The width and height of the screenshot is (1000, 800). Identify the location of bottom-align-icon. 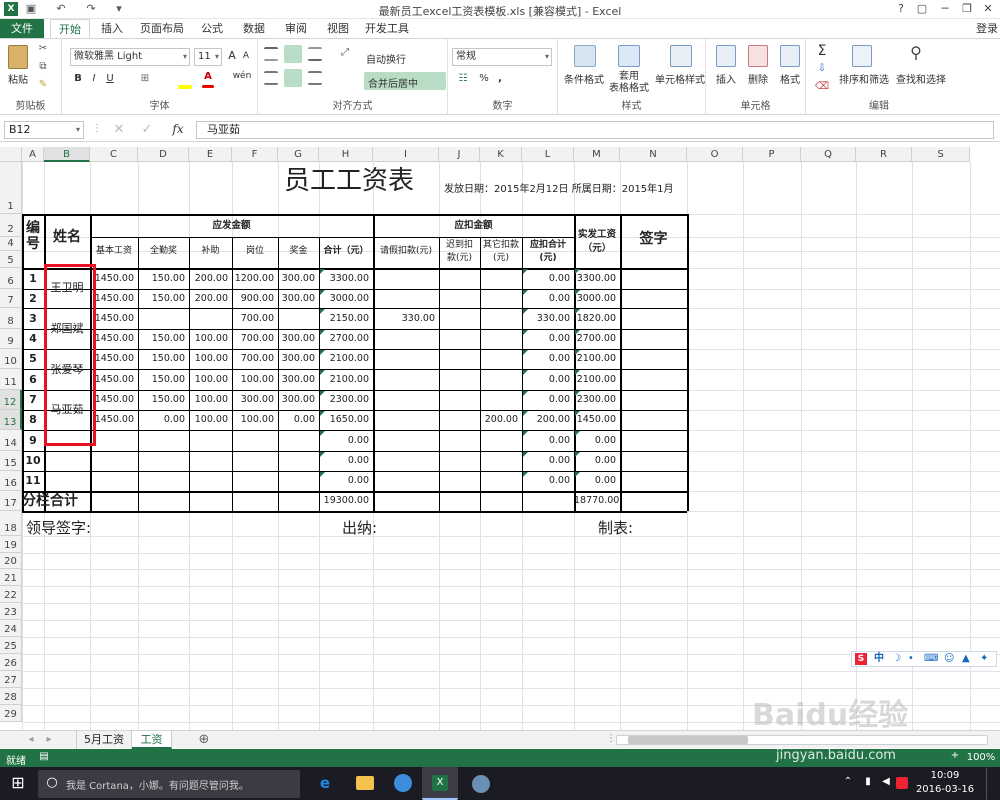
(315, 54).